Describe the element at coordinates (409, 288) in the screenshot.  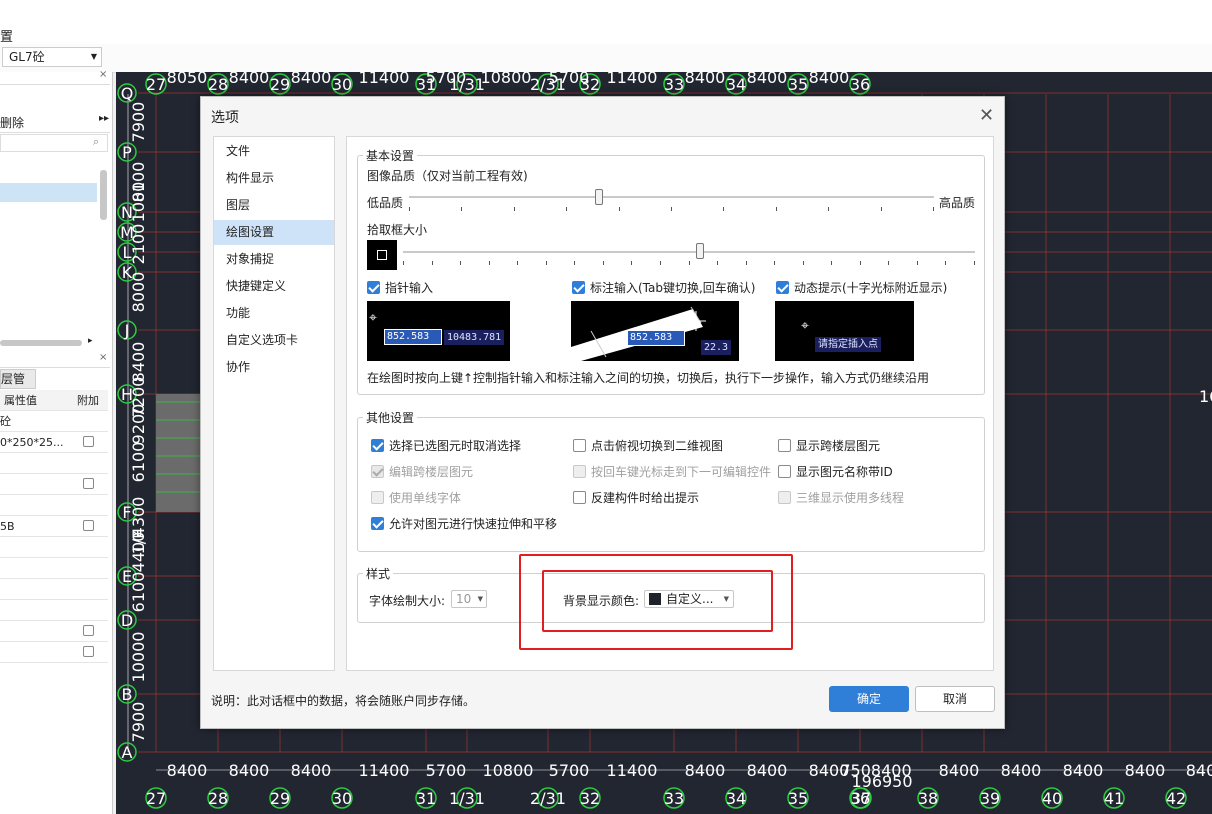
I see `checkbox-label: 指针输入` at that location.